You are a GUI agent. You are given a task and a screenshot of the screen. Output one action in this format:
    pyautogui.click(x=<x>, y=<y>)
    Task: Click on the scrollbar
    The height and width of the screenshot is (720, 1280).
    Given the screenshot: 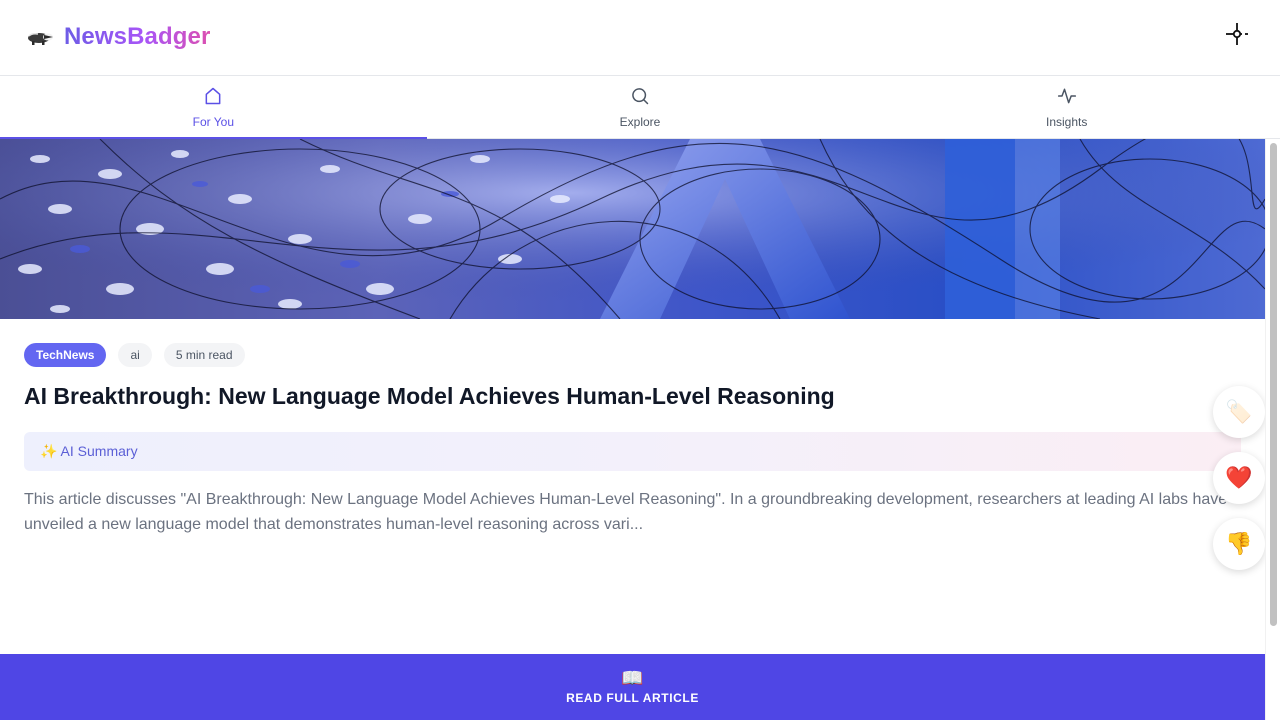 What is the action you would take?
    pyautogui.click(x=1272, y=429)
    